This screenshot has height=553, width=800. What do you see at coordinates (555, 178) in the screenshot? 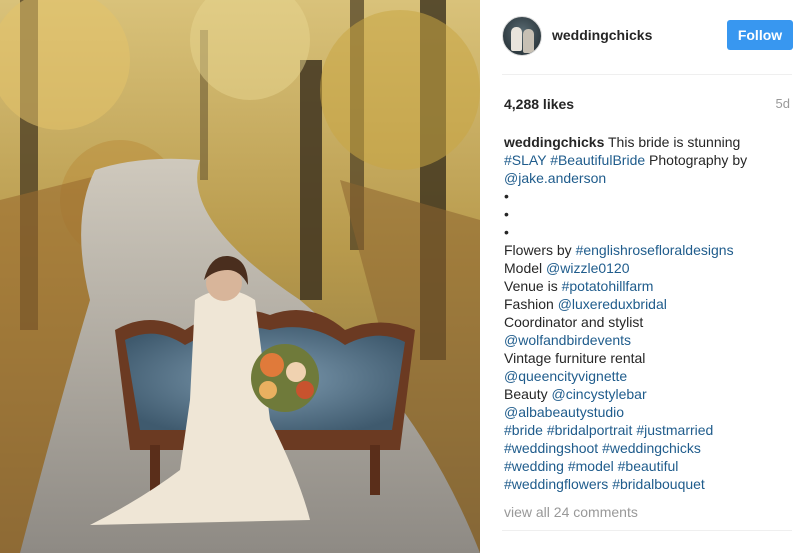
I see `mention-link: @jake.anderson` at bounding box center [555, 178].